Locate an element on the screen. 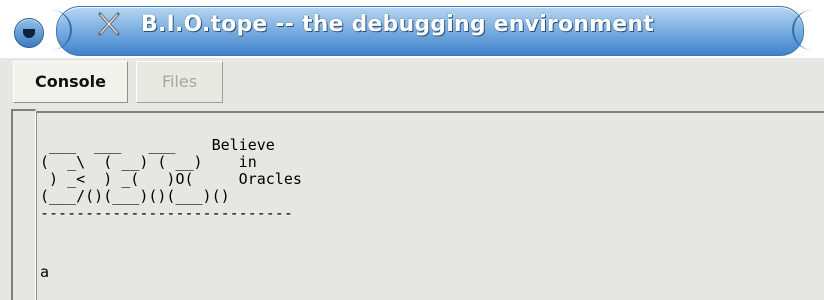 Image resolution: width=824 pixels, height=300 pixels. console-top-border is located at coordinates (430, 112).